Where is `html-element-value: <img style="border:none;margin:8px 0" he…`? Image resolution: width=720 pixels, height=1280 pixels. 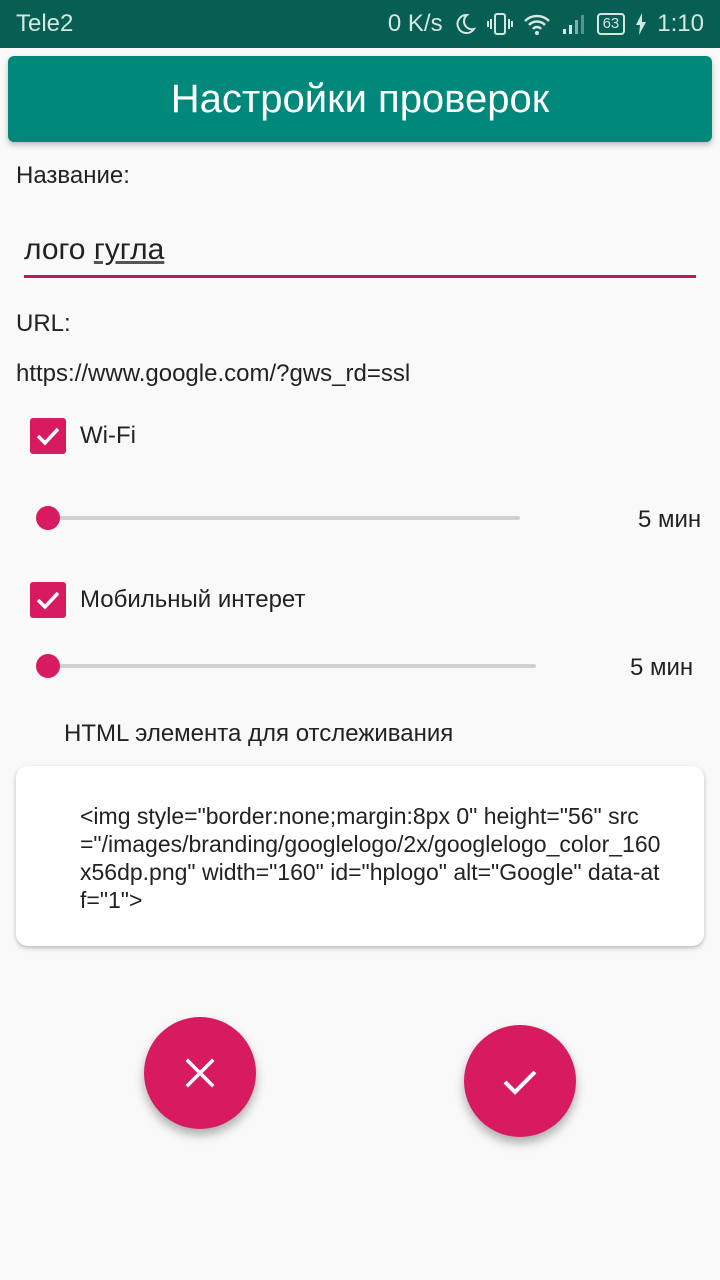
html-element-value: <img style="border:none;margin:8px 0" he… is located at coordinates (370, 858).